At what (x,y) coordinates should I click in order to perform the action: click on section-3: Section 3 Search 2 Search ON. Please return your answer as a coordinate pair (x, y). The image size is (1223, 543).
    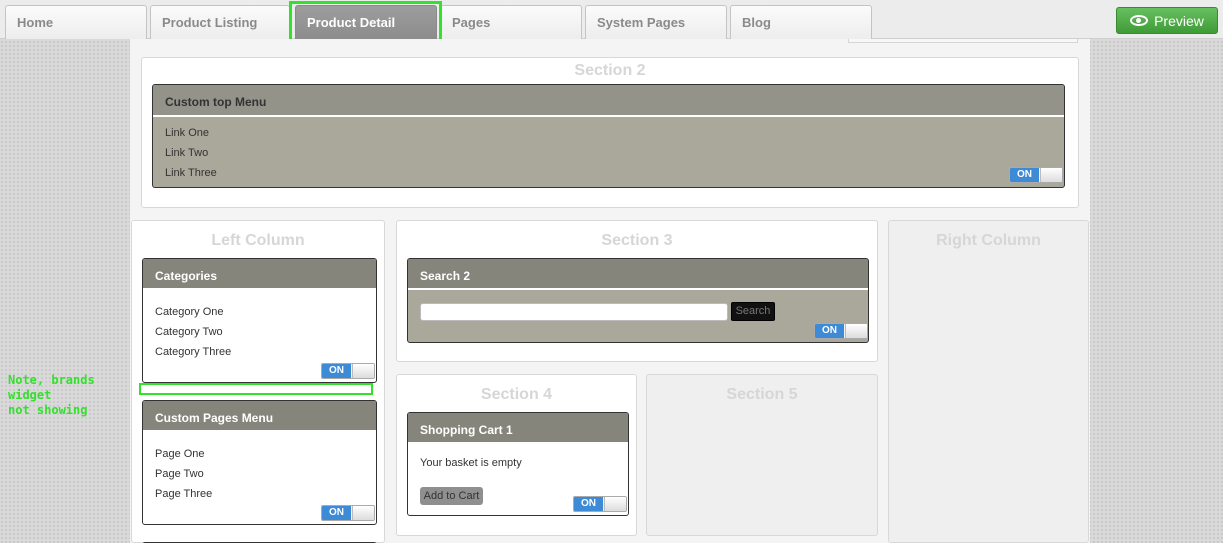
    Looking at the image, I should click on (637, 291).